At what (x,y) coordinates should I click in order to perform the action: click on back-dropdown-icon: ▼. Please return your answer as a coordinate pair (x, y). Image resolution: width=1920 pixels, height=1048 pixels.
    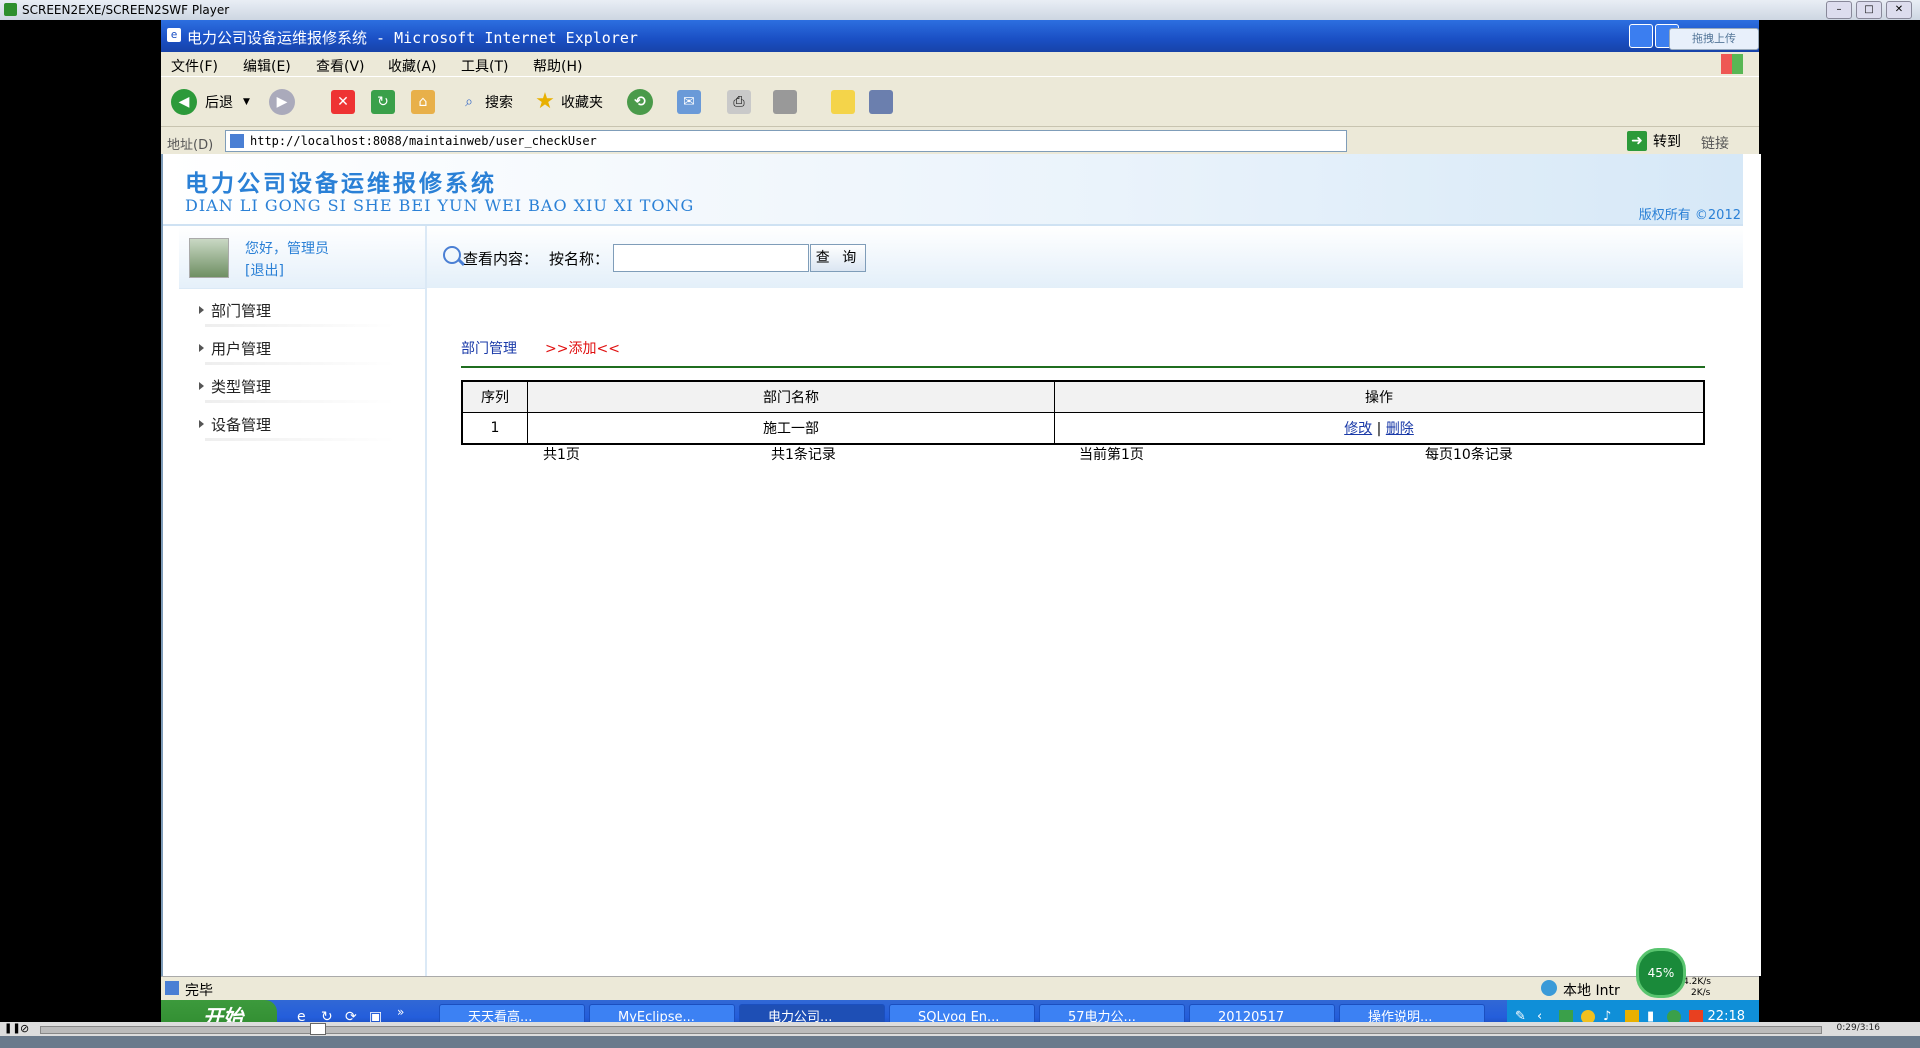
    Looking at the image, I should click on (246, 102).